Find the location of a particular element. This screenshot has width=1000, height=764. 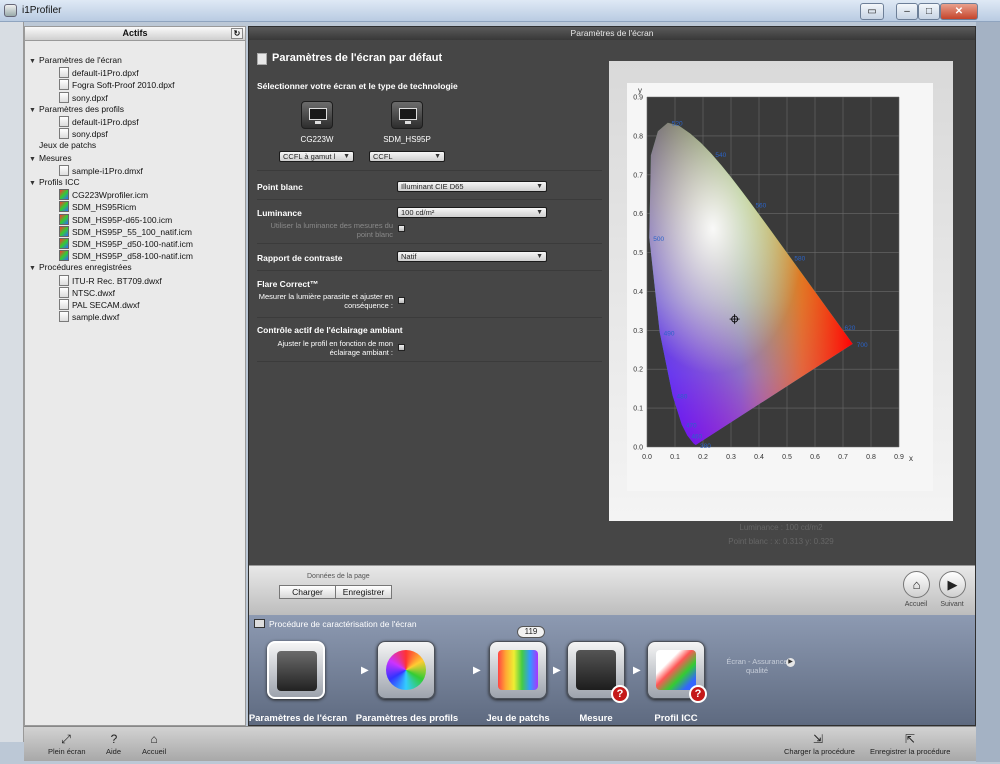

tree-file-item: sony.dpxf is located at coordinates (83, 97).